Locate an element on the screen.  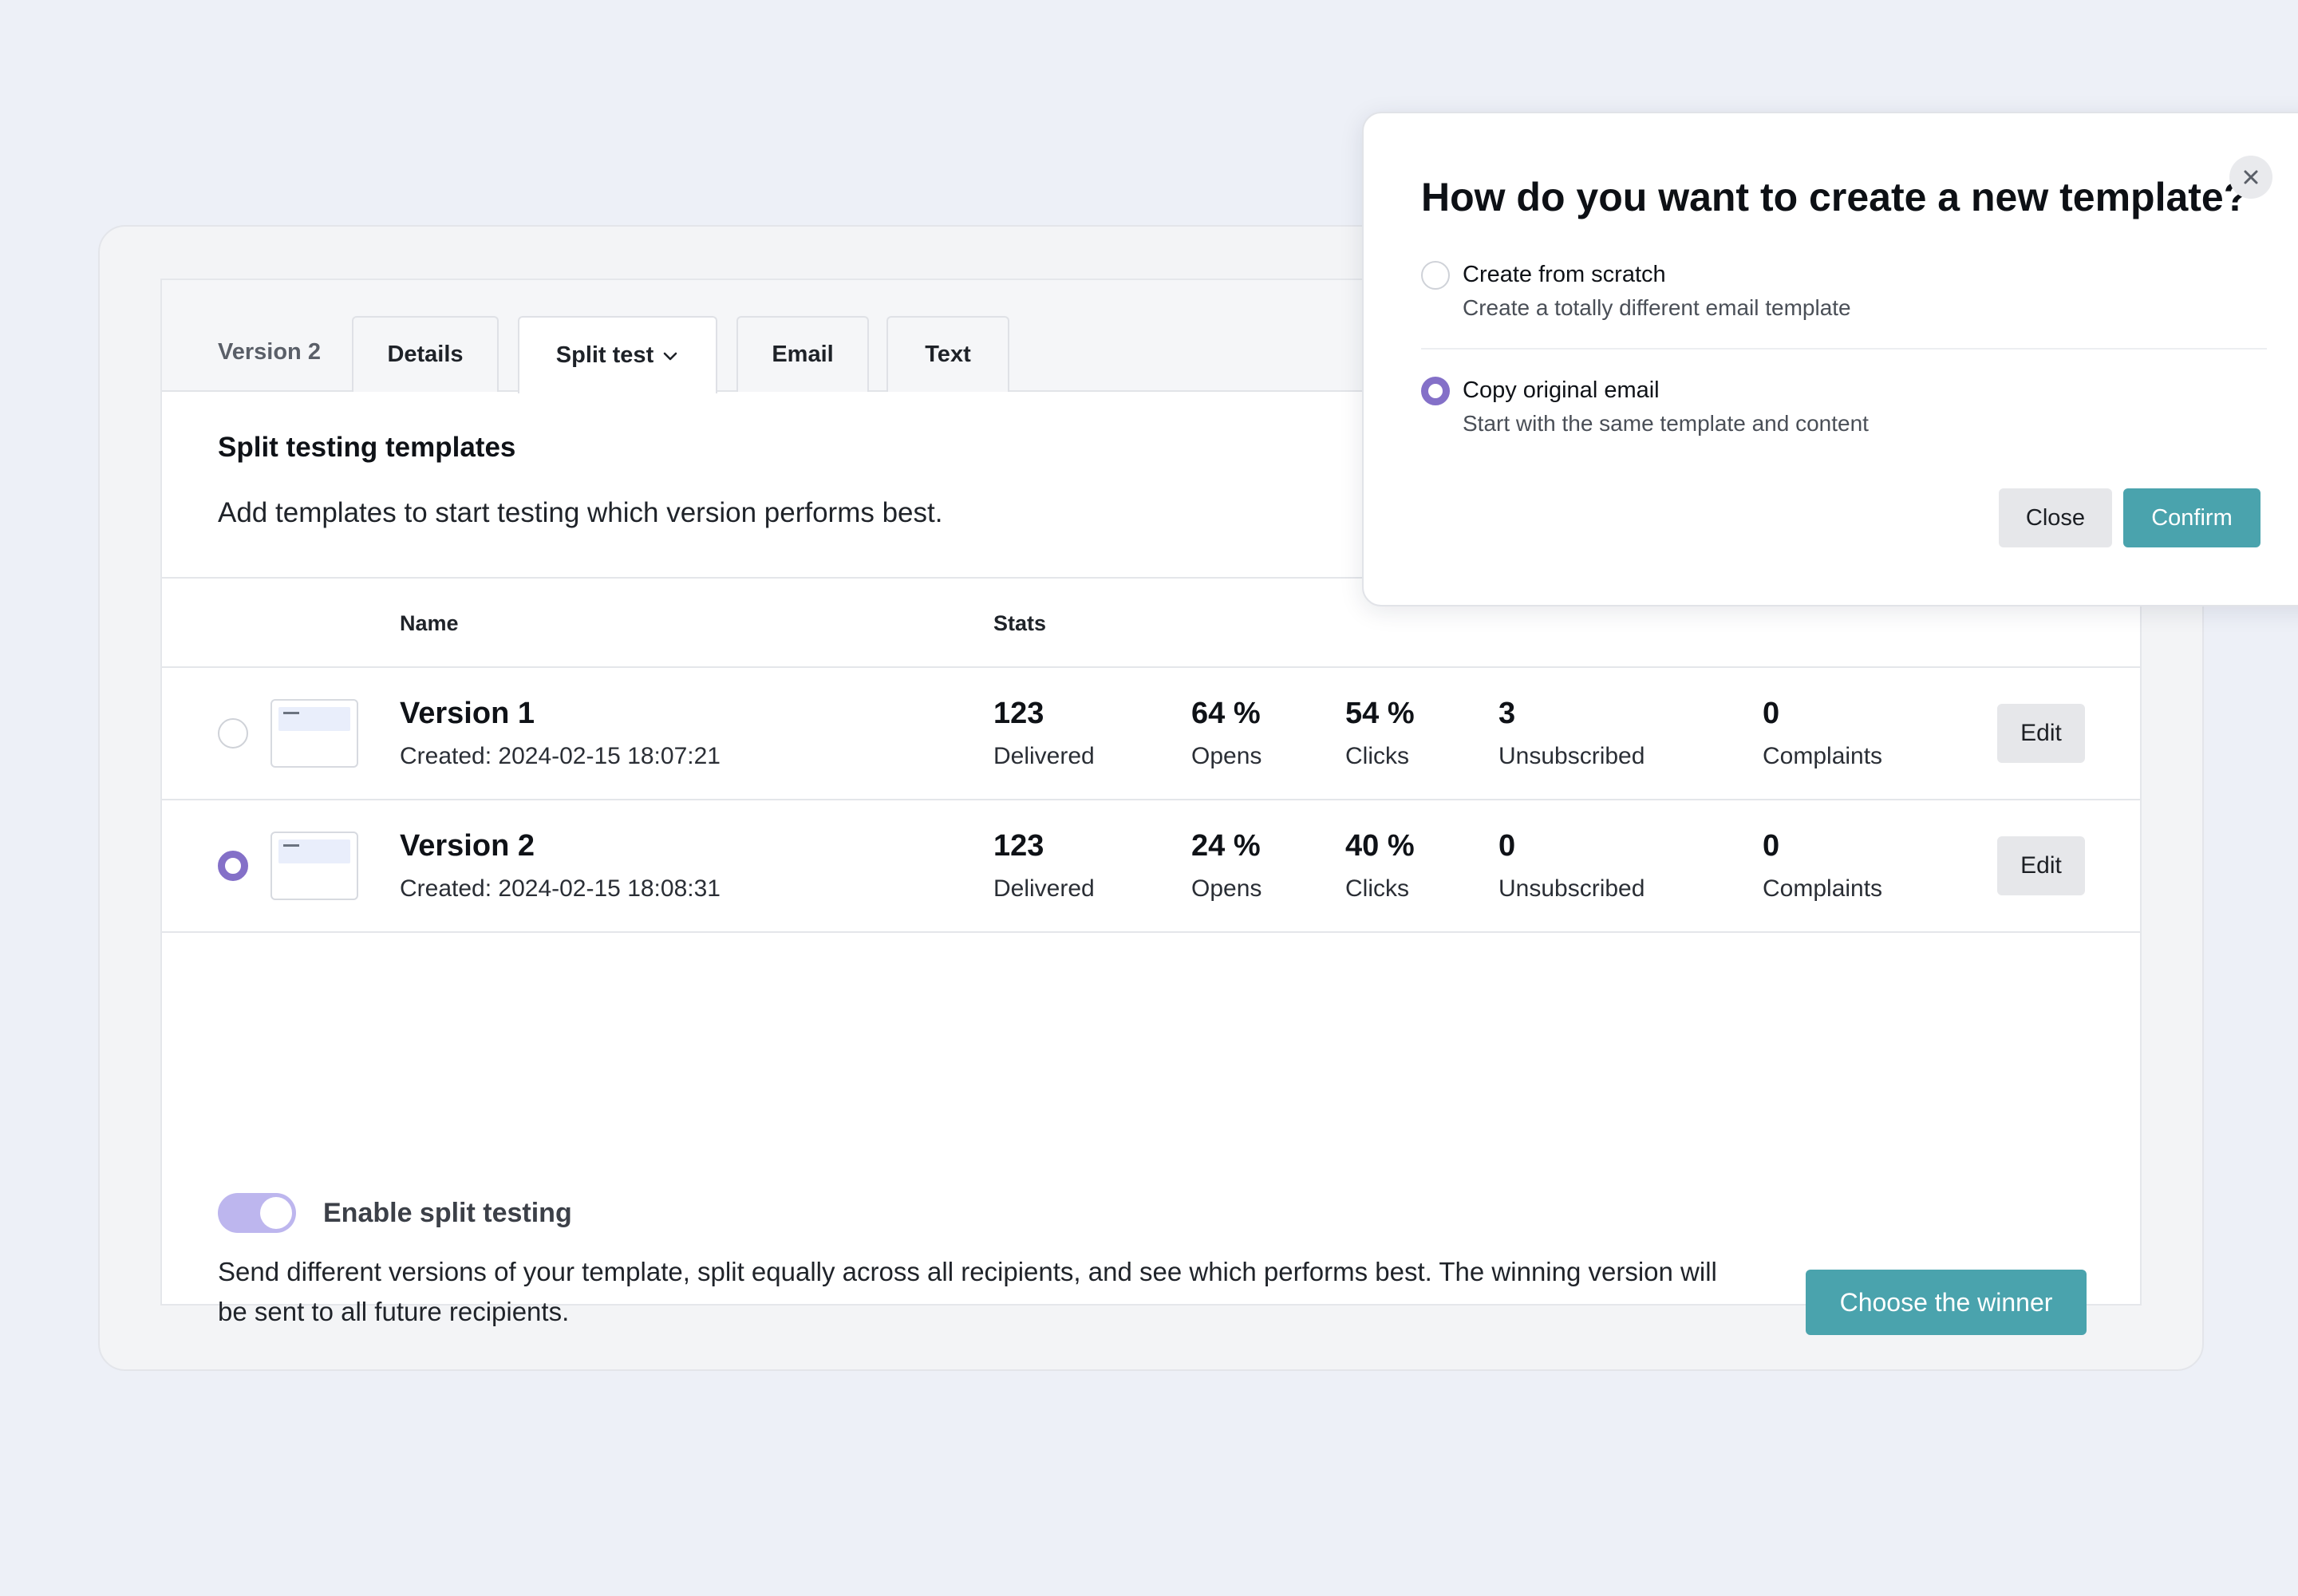
divider is located at coordinates (1151, 932).